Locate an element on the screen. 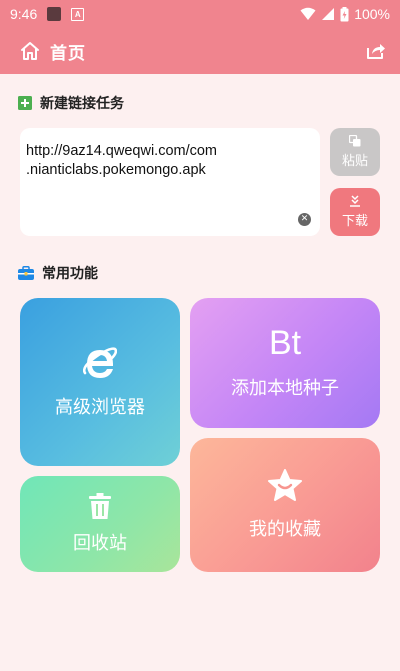  favorites-label: 我的收藏 is located at coordinates (285, 529).